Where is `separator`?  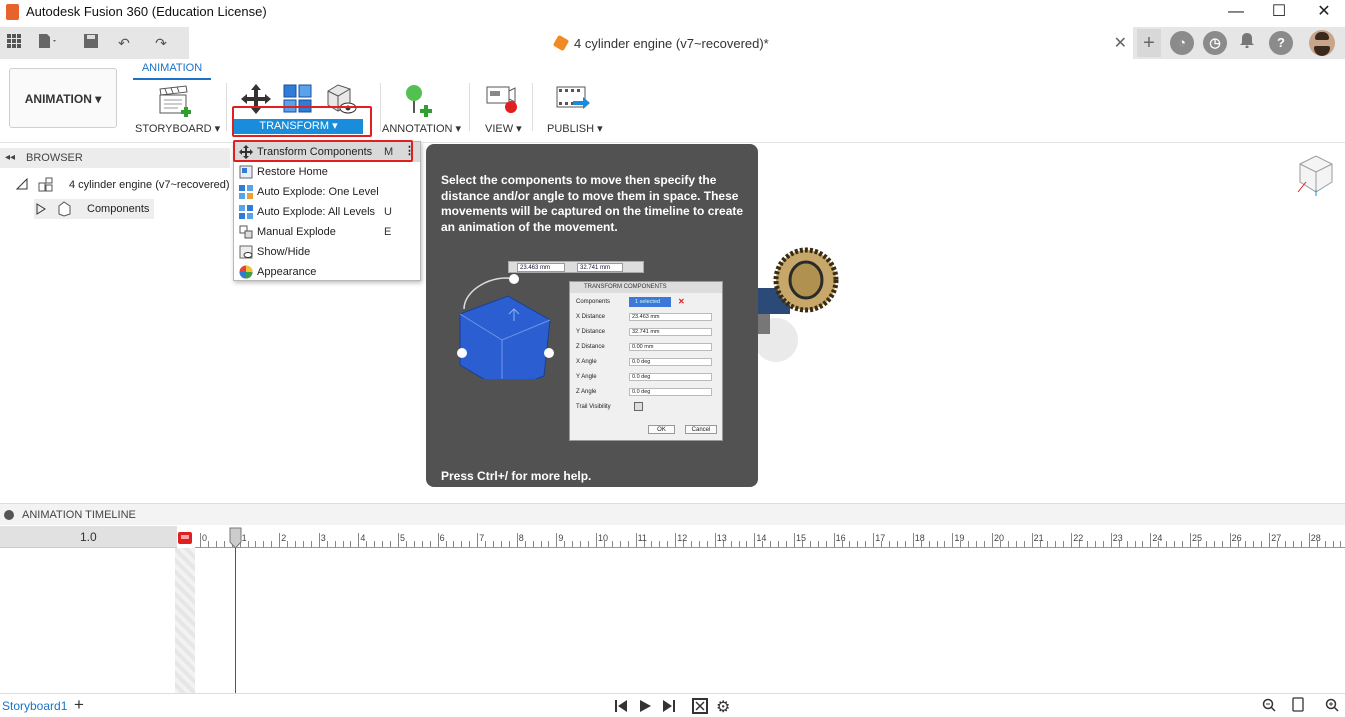 separator is located at coordinates (532, 107).